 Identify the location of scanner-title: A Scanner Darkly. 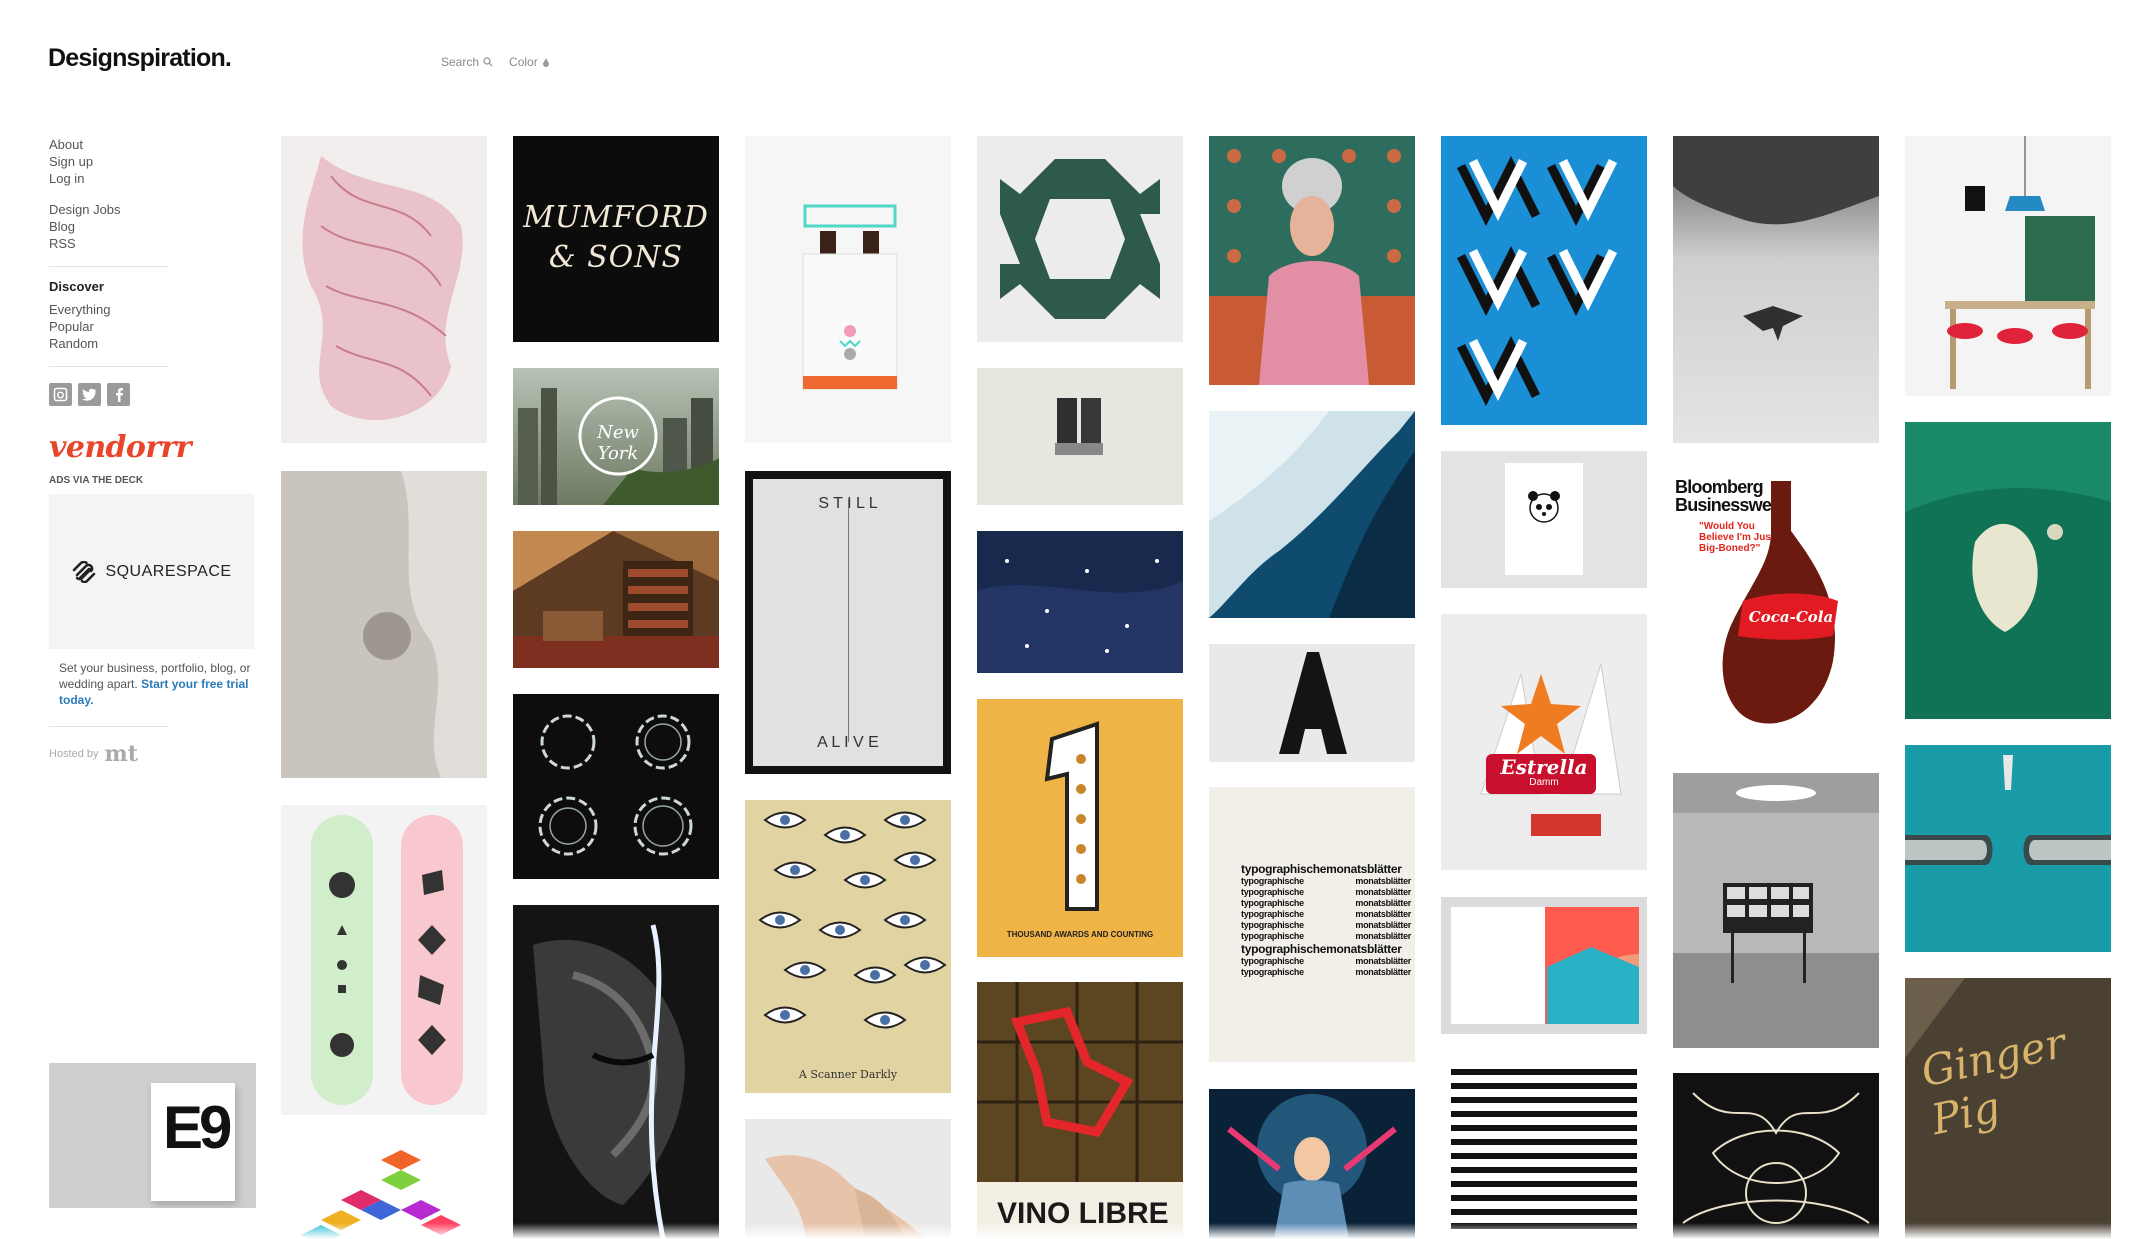
(848, 1074).